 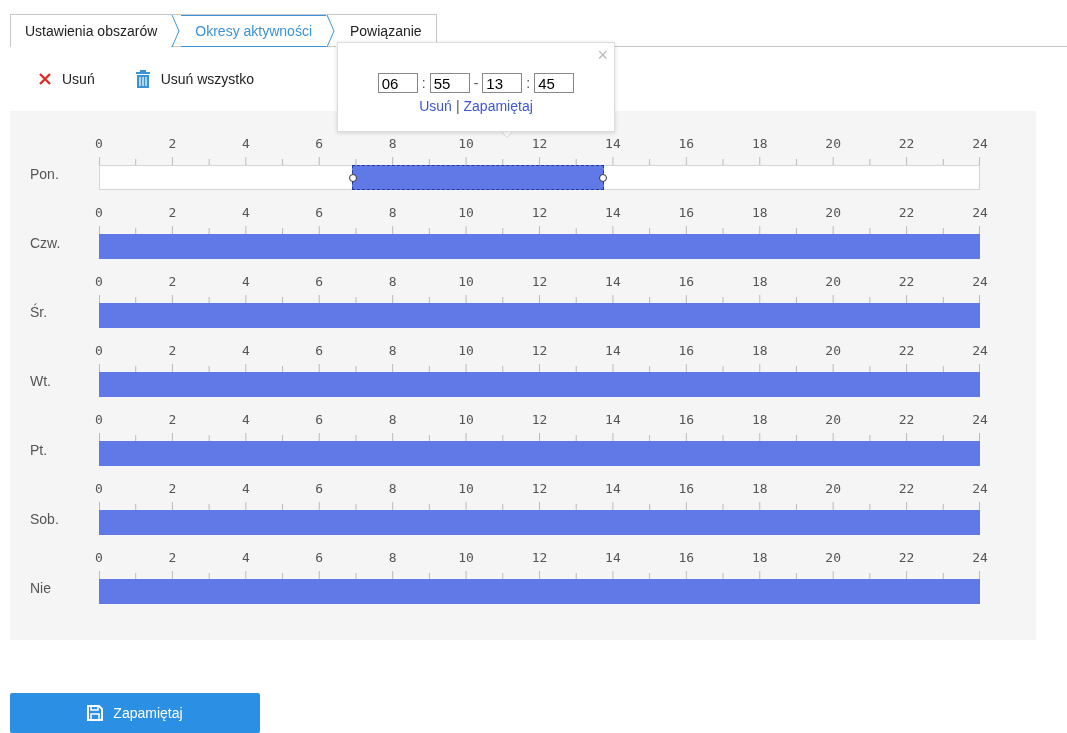 I want to click on start-hour-field: 06, so click(x=397, y=83).